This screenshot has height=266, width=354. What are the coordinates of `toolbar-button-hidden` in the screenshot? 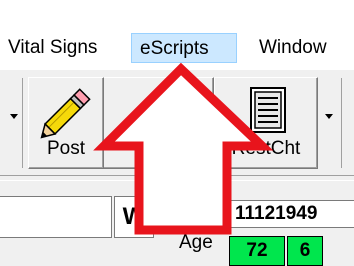 It's located at (159, 123).